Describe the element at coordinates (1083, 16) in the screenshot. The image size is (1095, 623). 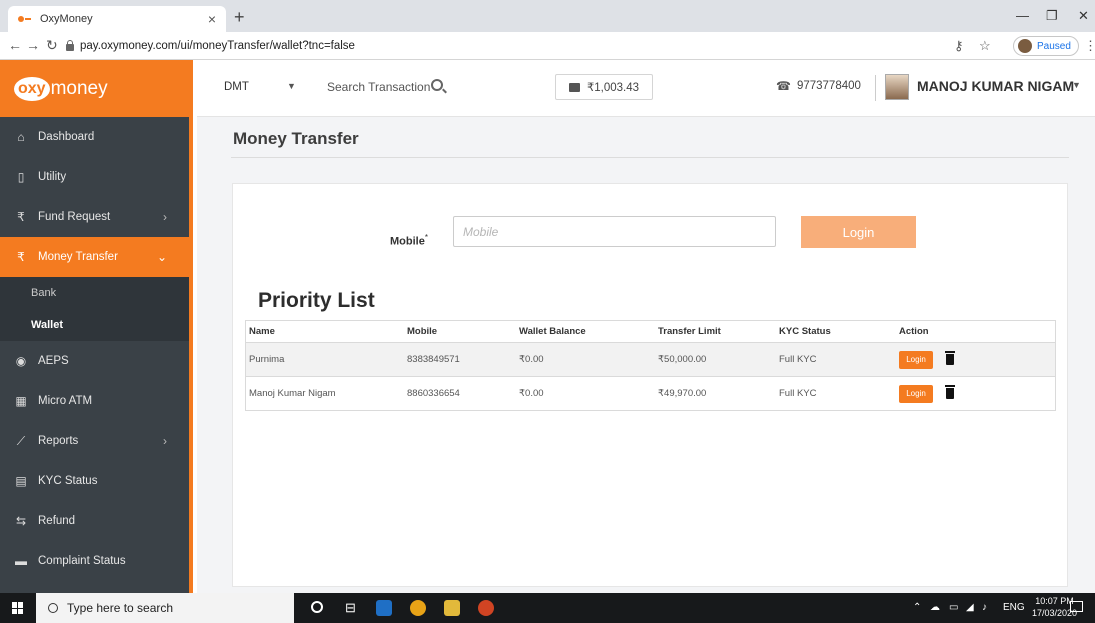
I see `close-window-icon: ✕` at that location.